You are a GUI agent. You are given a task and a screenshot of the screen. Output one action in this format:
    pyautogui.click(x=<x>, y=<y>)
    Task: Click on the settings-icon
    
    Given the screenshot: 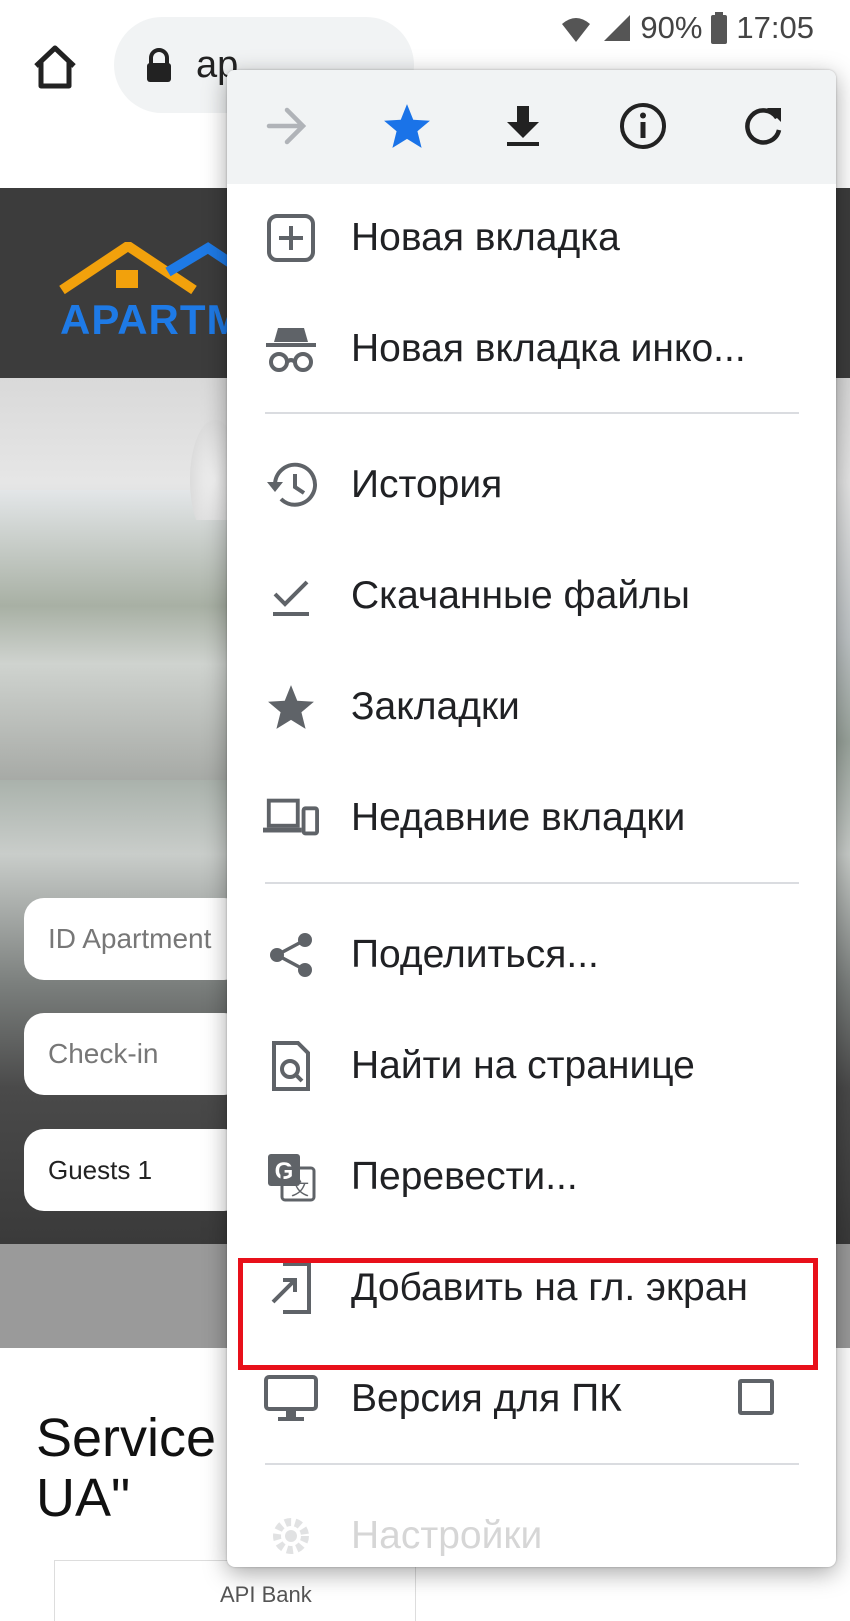 What is the action you would take?
    pyautogui.click(x=291, y=1536)
    